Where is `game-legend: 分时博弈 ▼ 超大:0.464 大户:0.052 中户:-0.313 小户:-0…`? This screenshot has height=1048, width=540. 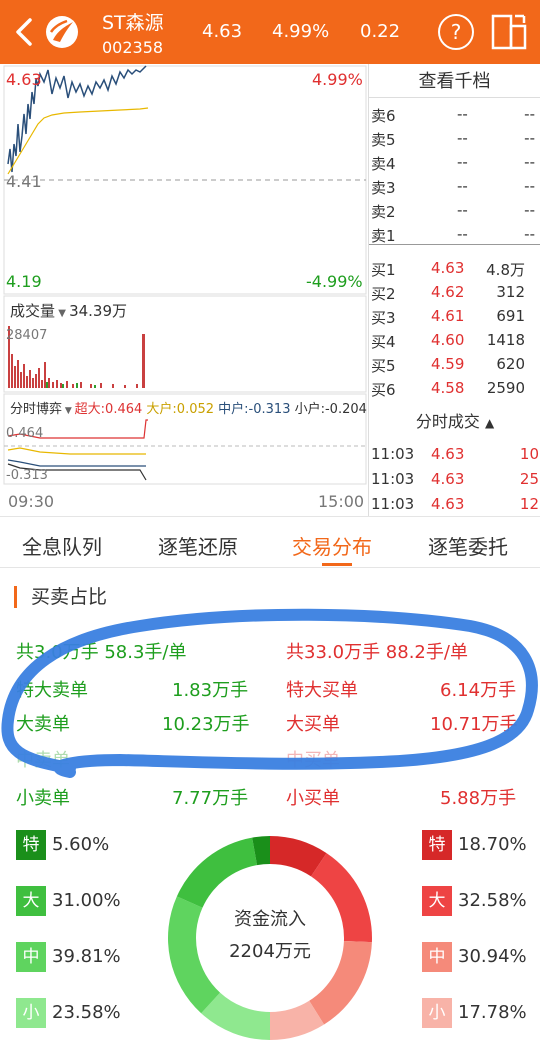
game-legend: 分时博弈 ▼ 超大:0.464 大户:0.052 中户:-0.313 小户:-0… is located at coordinates (188, 407).